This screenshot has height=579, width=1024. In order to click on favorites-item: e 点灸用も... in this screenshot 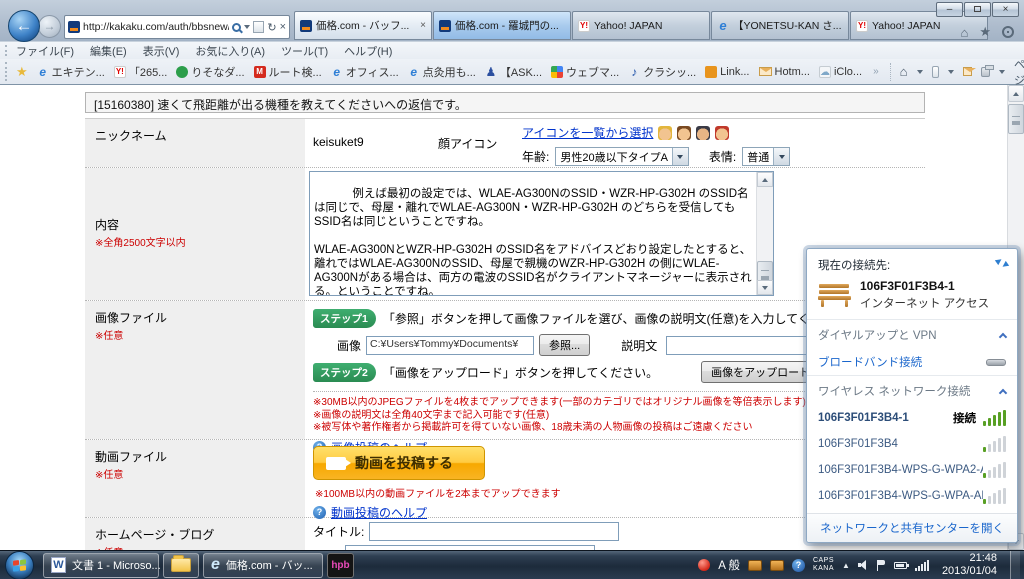, I will do `click(442, 72)`.